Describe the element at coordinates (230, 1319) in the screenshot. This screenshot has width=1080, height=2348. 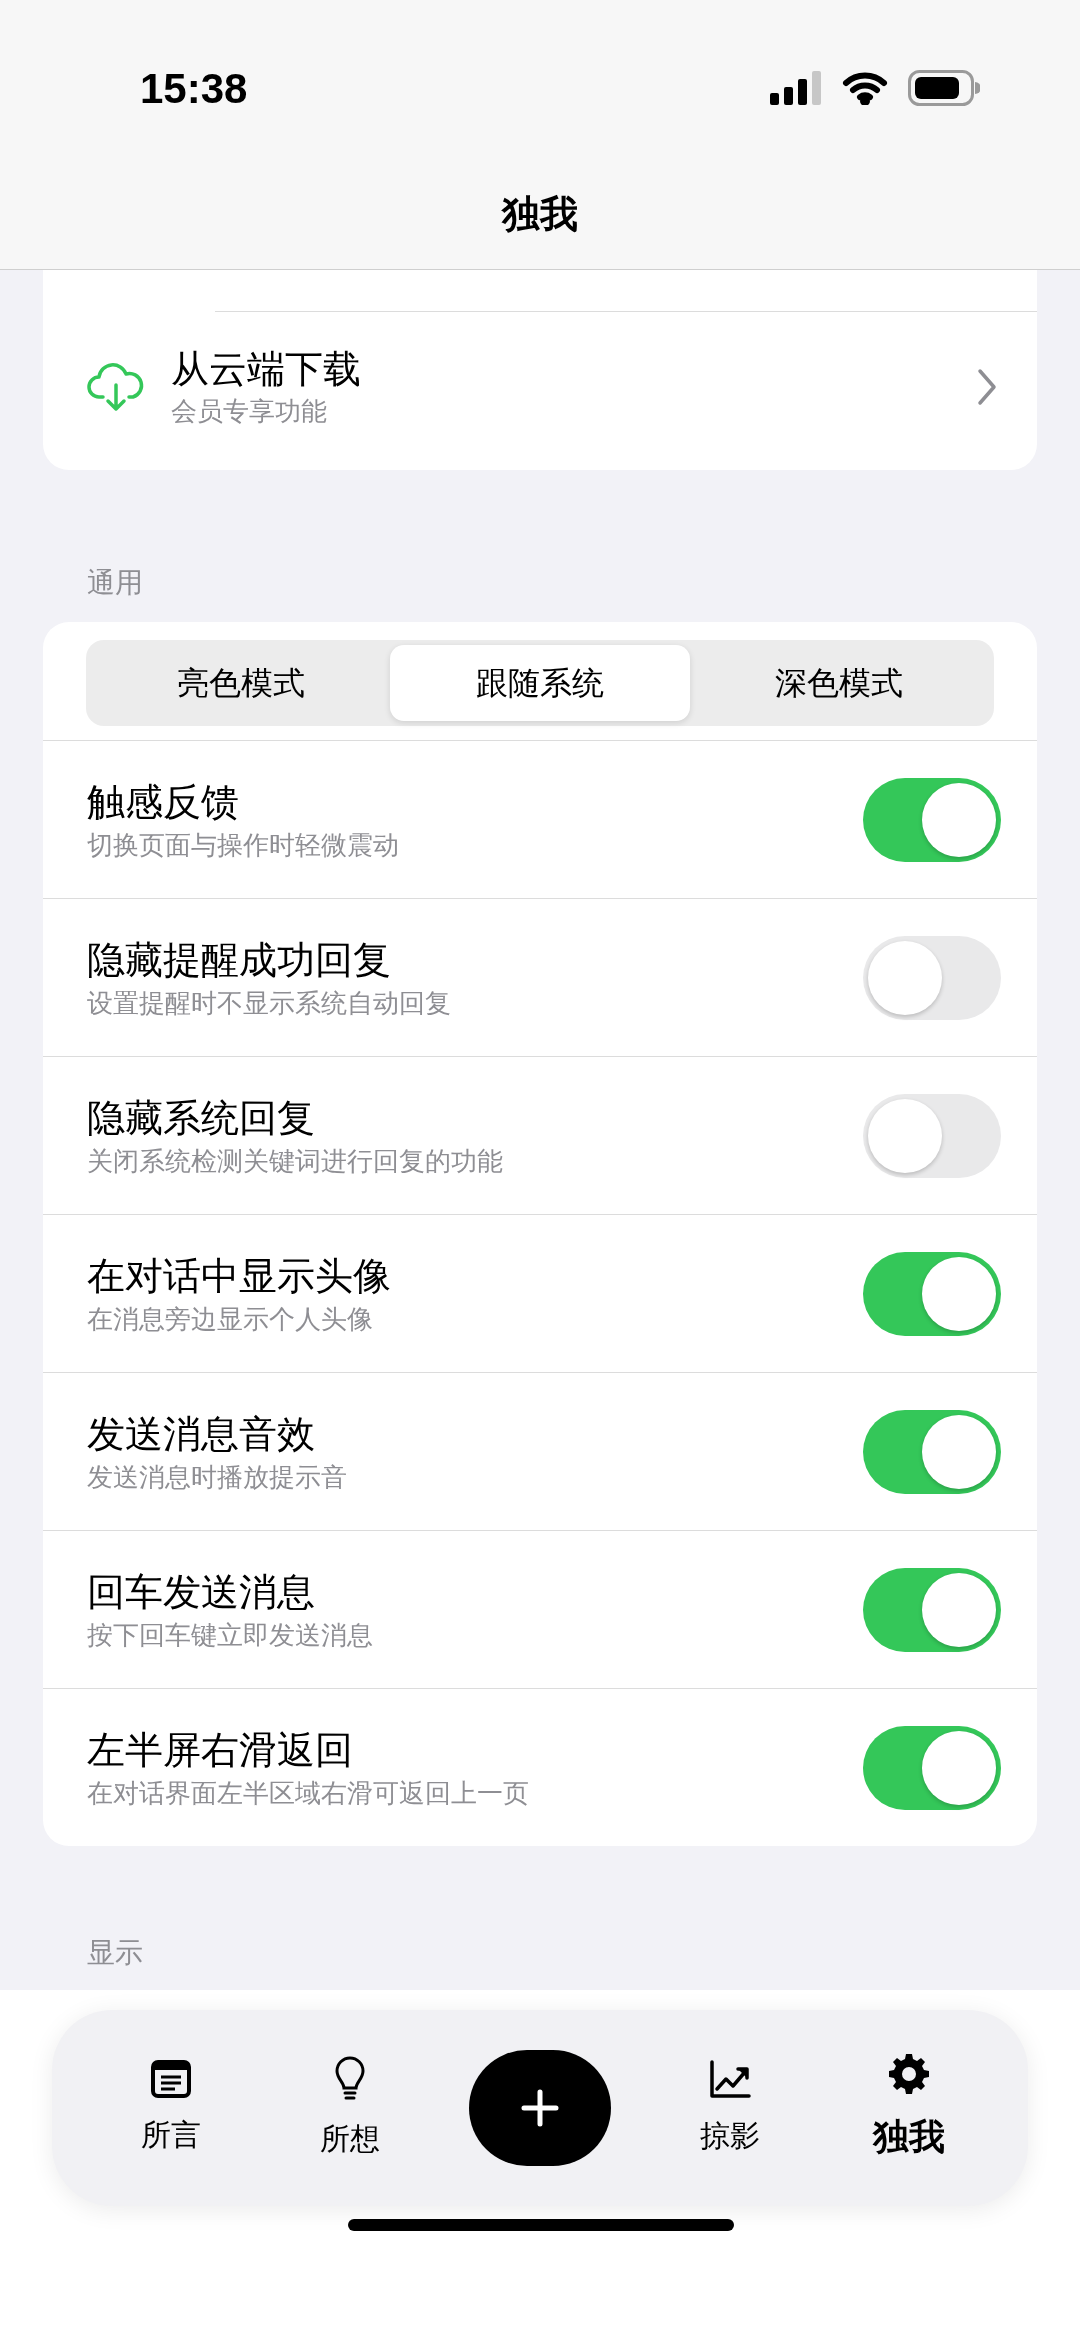
I see `setting-subtitle: 在消息旁边显示个人头像` at that location.